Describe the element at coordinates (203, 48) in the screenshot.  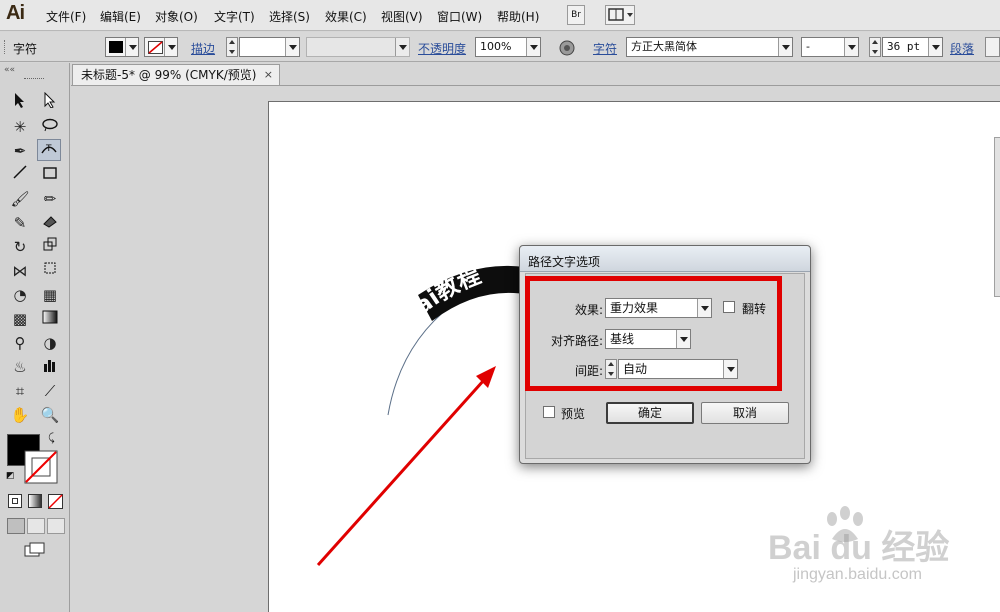
I see `stroke-label: 描边` at that location.